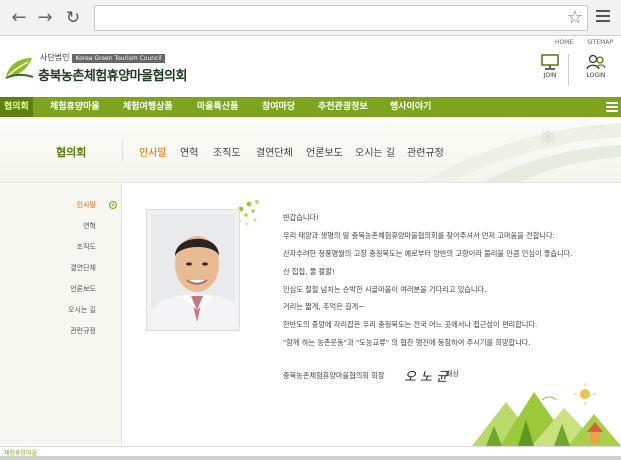 The width and height of the screenshot is (621, 460). Describe the element at coordinates (310, 446) in the screenshot. I see `footer-divider` at that location.